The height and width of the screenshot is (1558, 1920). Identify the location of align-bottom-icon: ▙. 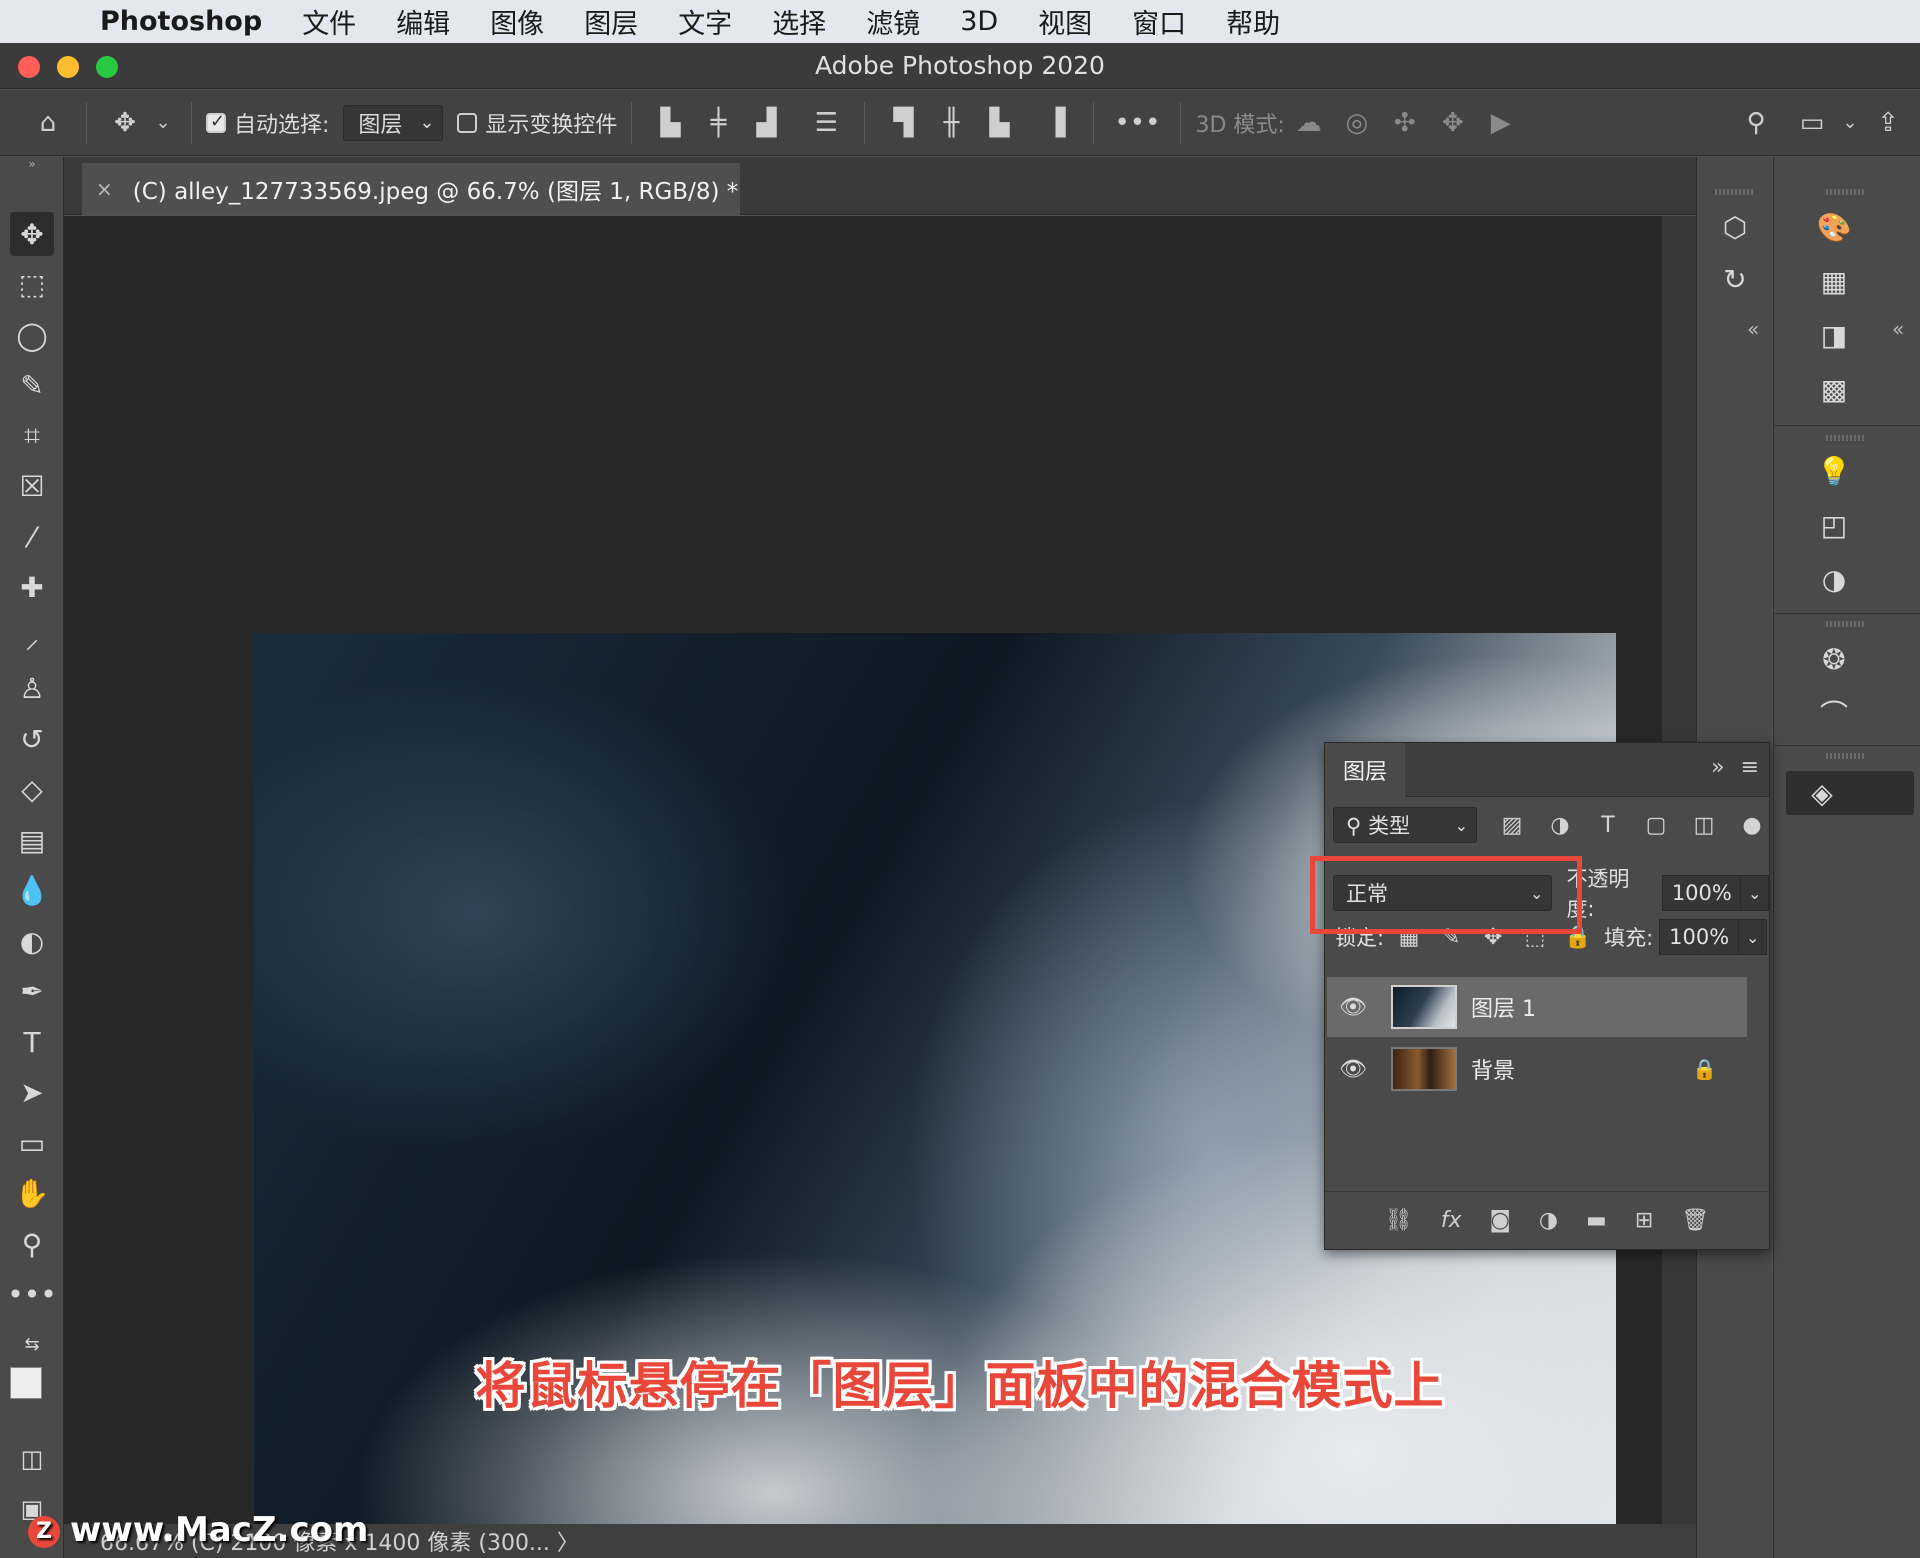
(999, 123).